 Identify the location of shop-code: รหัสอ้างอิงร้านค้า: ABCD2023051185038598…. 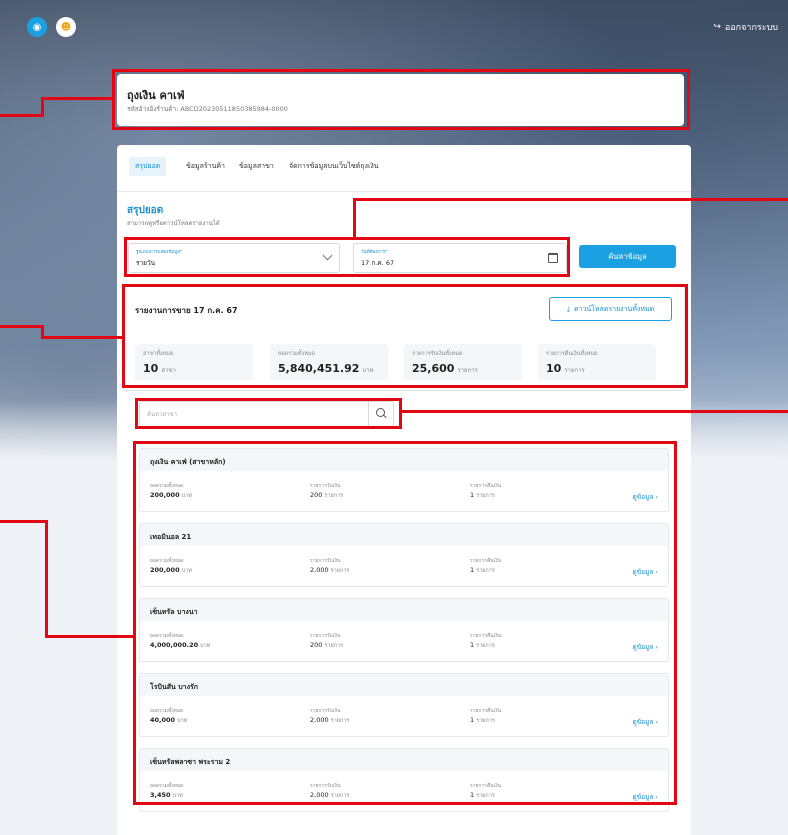
(207, 109).